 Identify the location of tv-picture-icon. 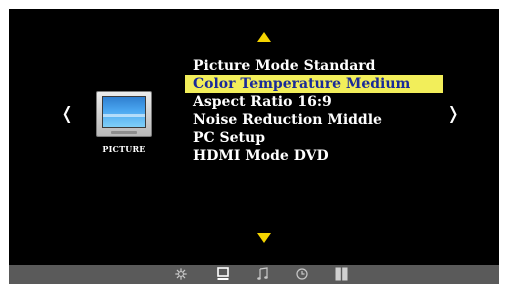
(124, 114).